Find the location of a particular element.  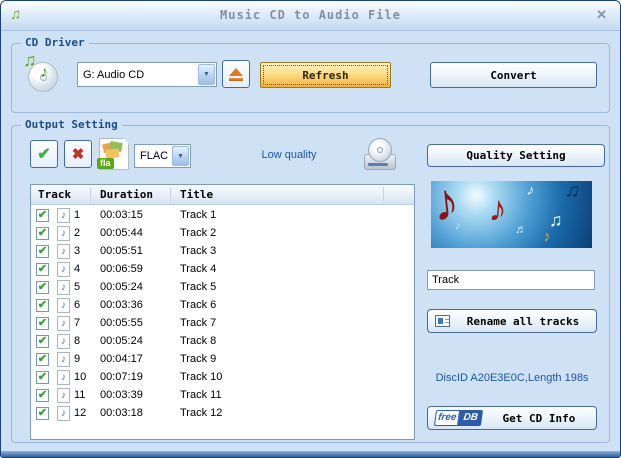

white-note-icon: ♫ is located at coordinates (556, 220).